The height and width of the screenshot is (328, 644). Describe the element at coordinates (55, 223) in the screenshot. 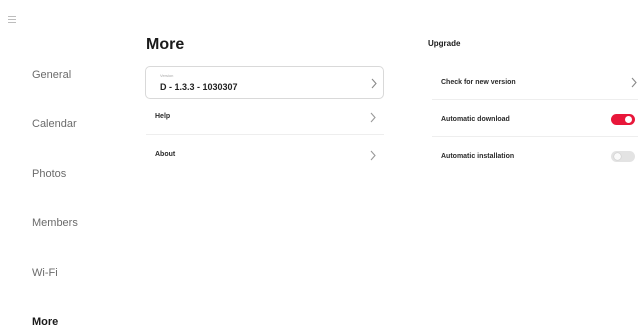

I see `sidebar-item-members: Members` at that location.